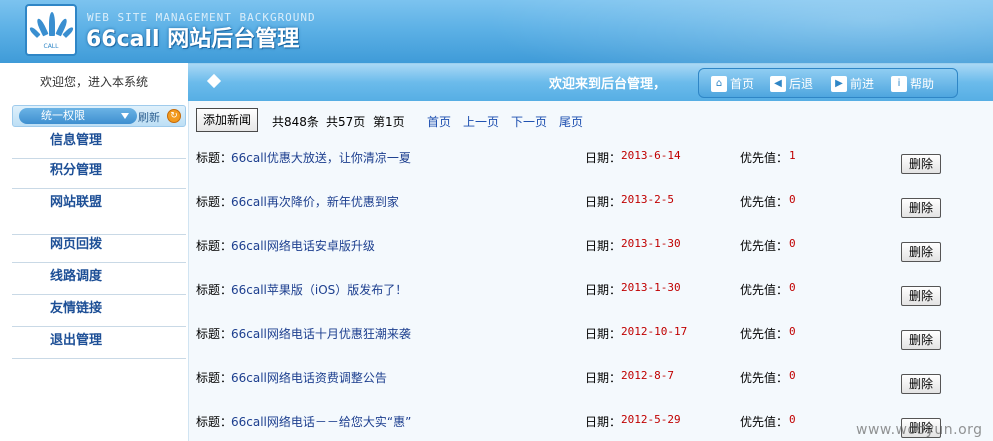 The height and width of the screenshot is (441, 993). Describe the element at coordinates (319, 289) in the screenshot. I see `news-title: 66call苹果版（iOS）版发布了！` at that location.